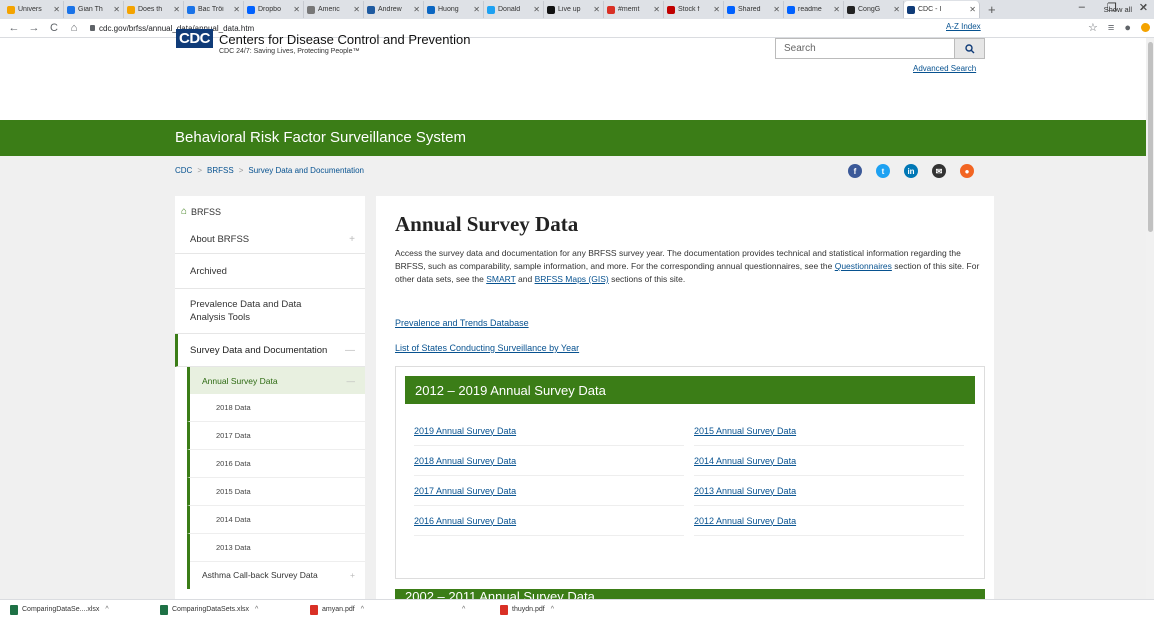 The image size is (1154, 619). I want to click on questionnaires-link: Questionnaires, so click(863, 266).